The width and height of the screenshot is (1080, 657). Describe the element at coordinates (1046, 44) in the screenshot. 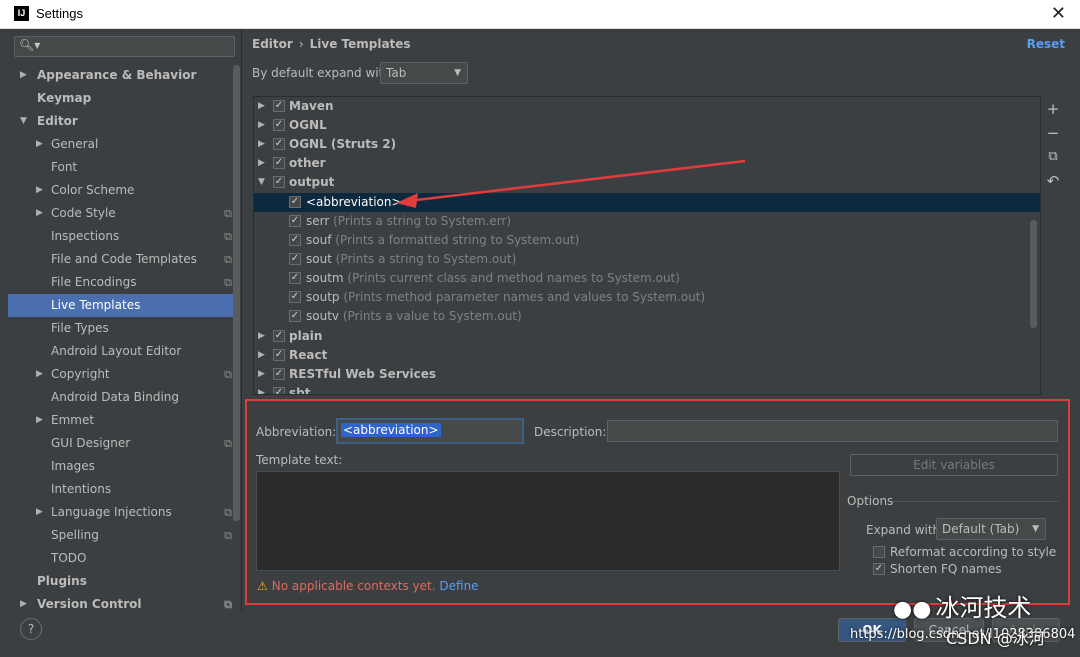

I see `reset-link: Reset` at that location.